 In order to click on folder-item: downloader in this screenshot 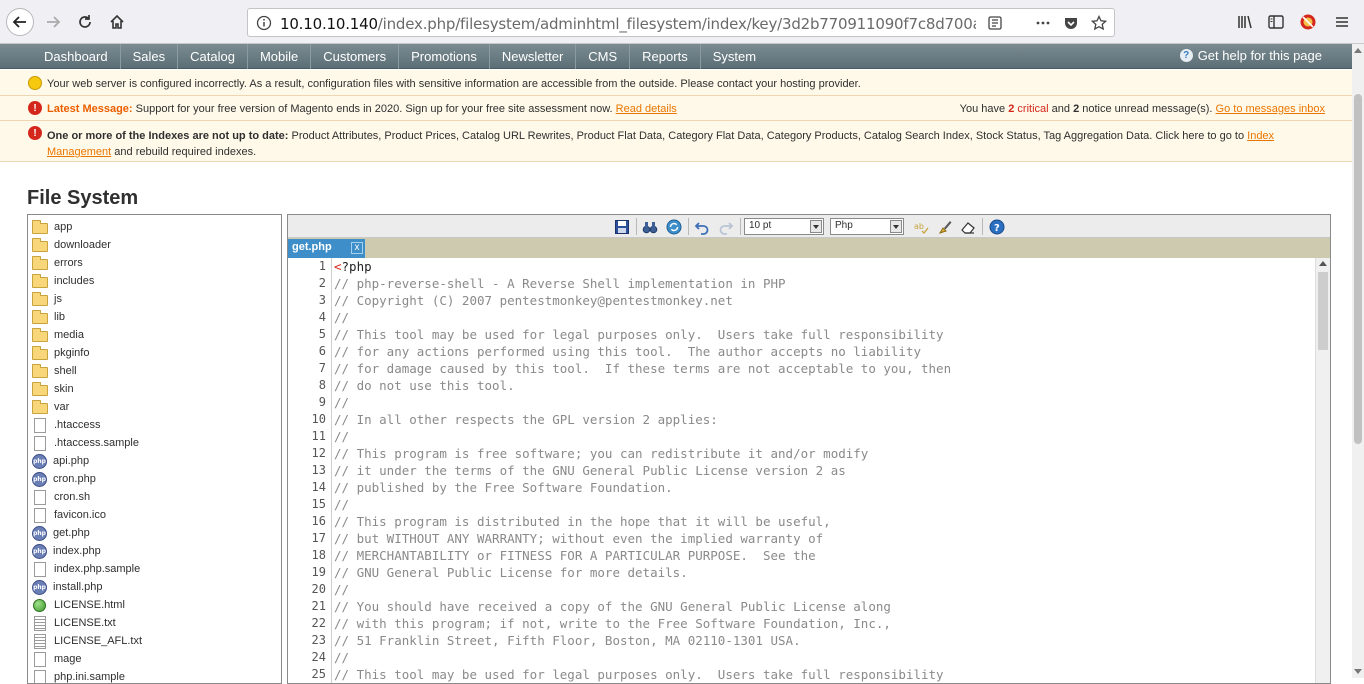, I will do `click(71, 245)`.